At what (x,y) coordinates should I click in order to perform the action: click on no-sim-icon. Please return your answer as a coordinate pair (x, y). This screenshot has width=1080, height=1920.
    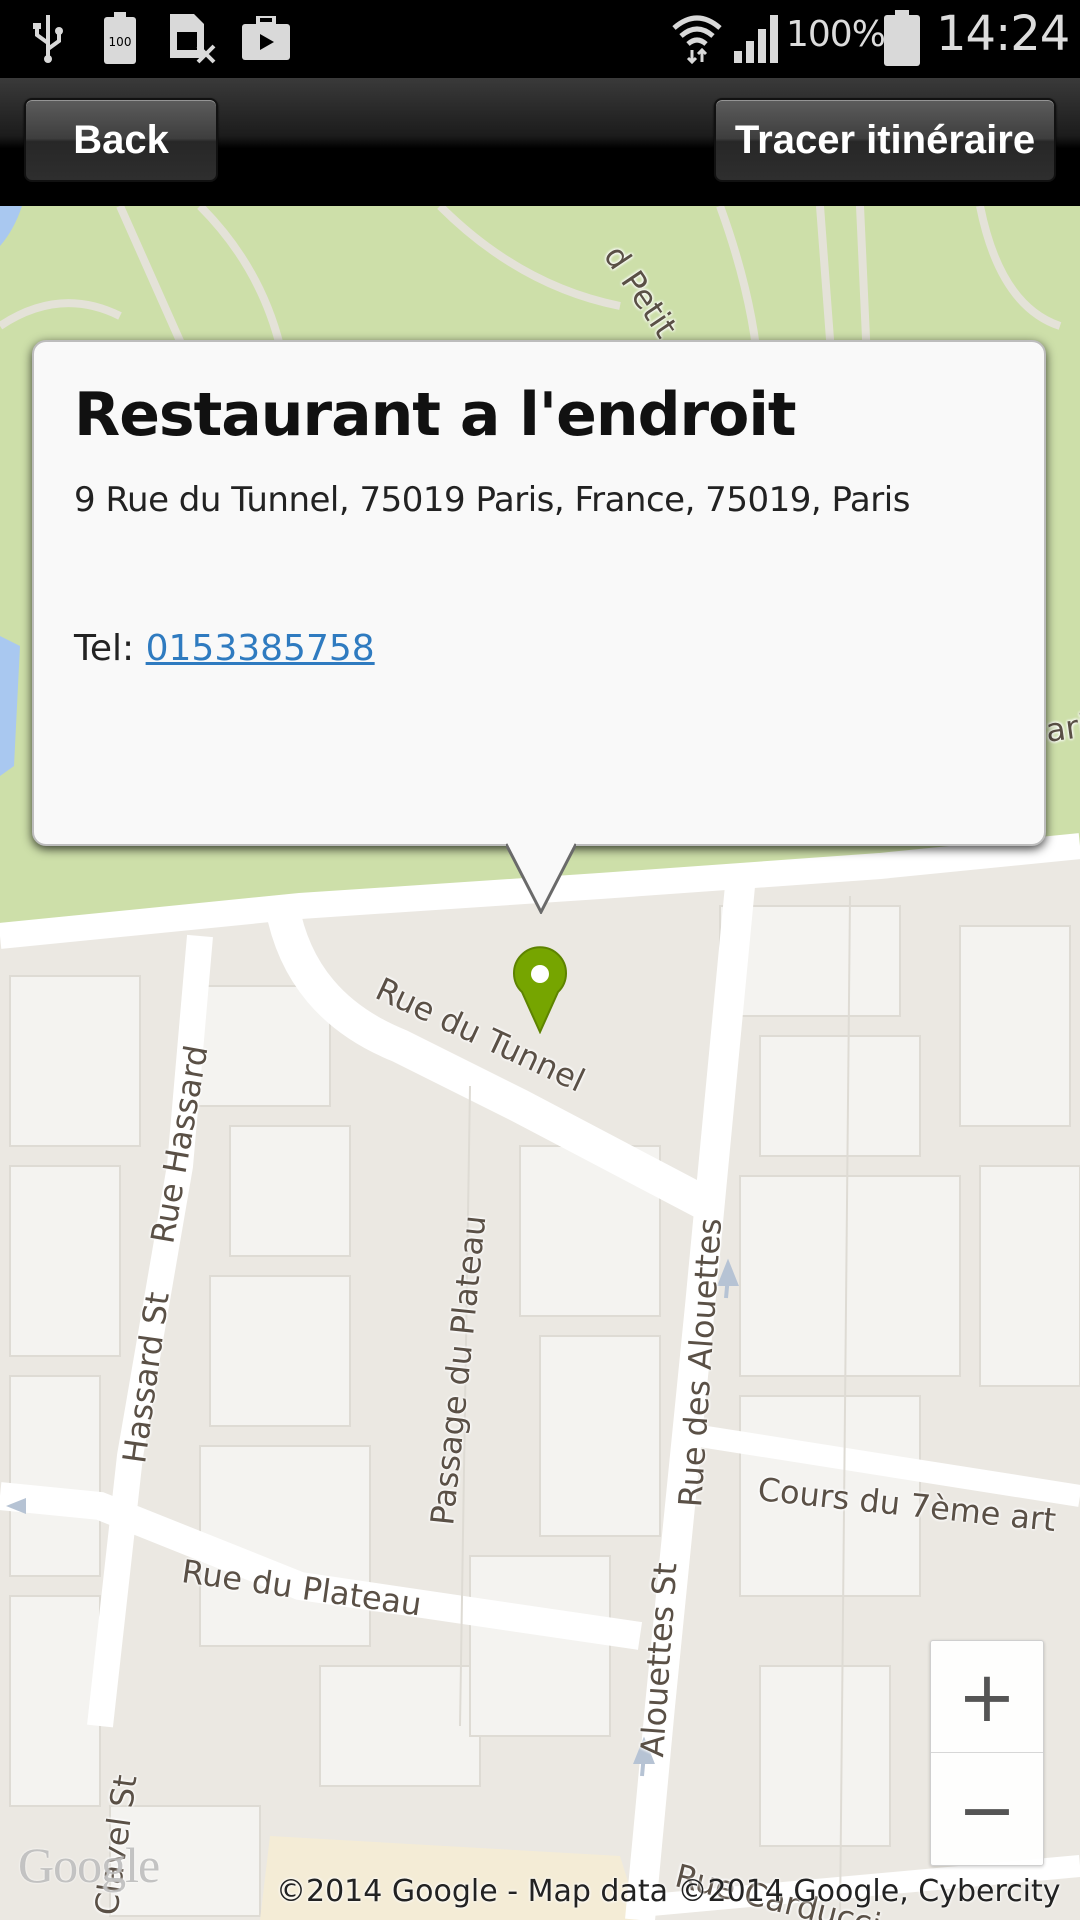
    Looking at the image, I should click on (193, 38).